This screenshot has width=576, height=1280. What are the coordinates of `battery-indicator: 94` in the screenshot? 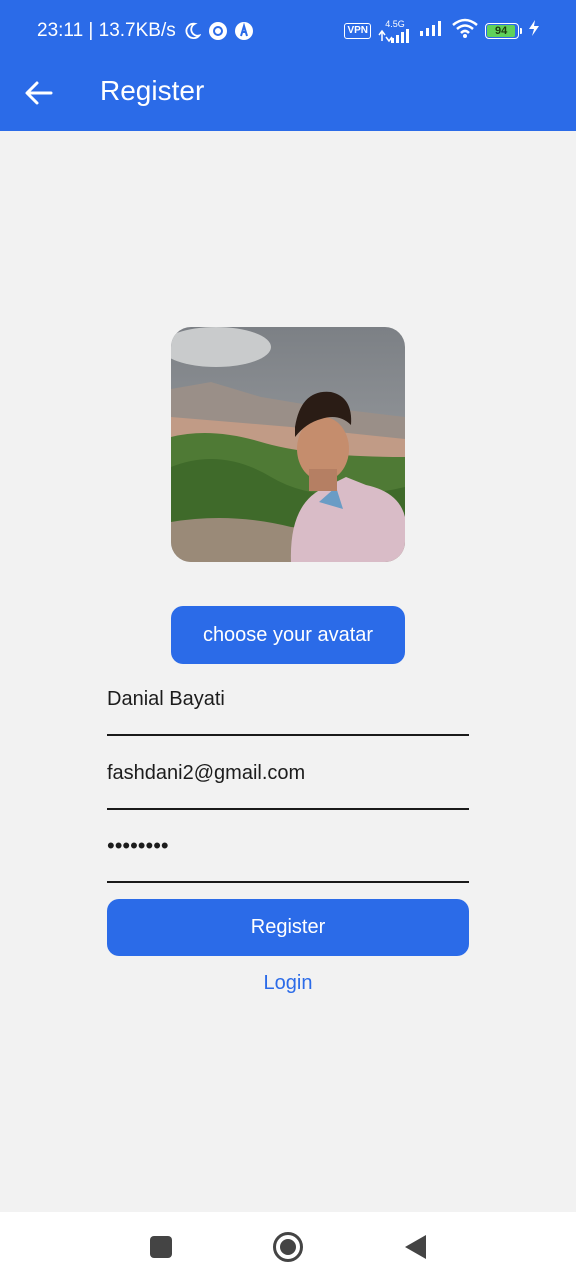 It's located at (503, 31).